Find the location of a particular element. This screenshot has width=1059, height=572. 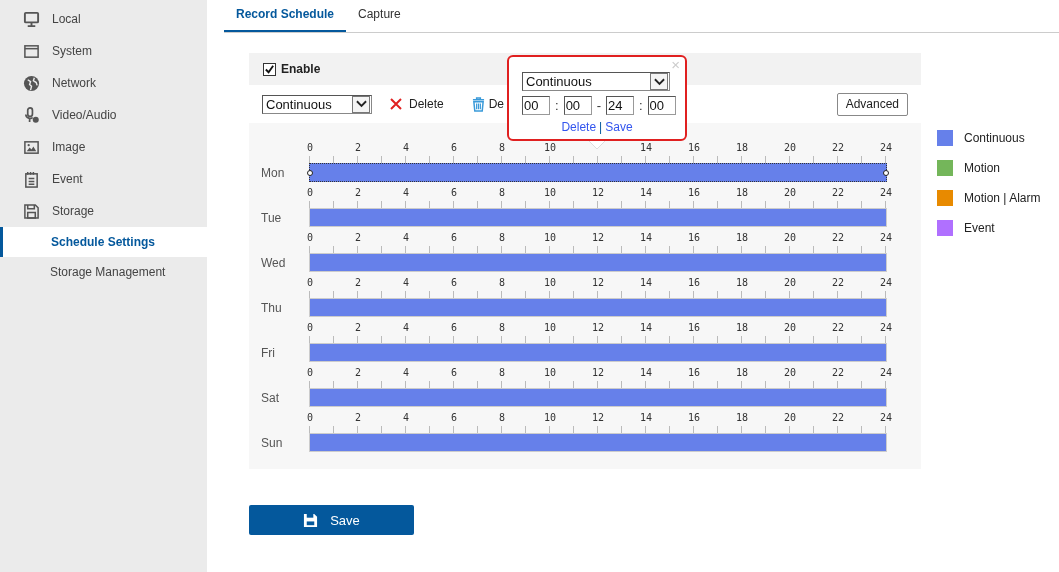

sidebar-item: System is located at coordinates (103, 51).